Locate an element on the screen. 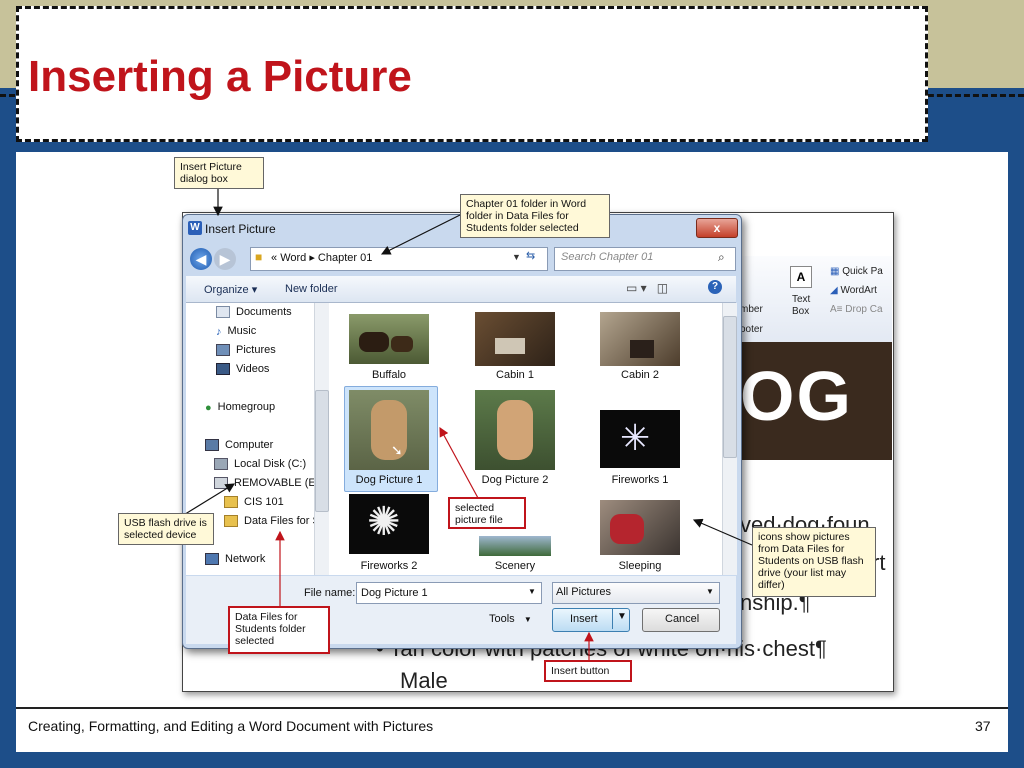 The width and height of the screenshot is (1024, 768). arrow-usb is located at coordinates (208, 500).